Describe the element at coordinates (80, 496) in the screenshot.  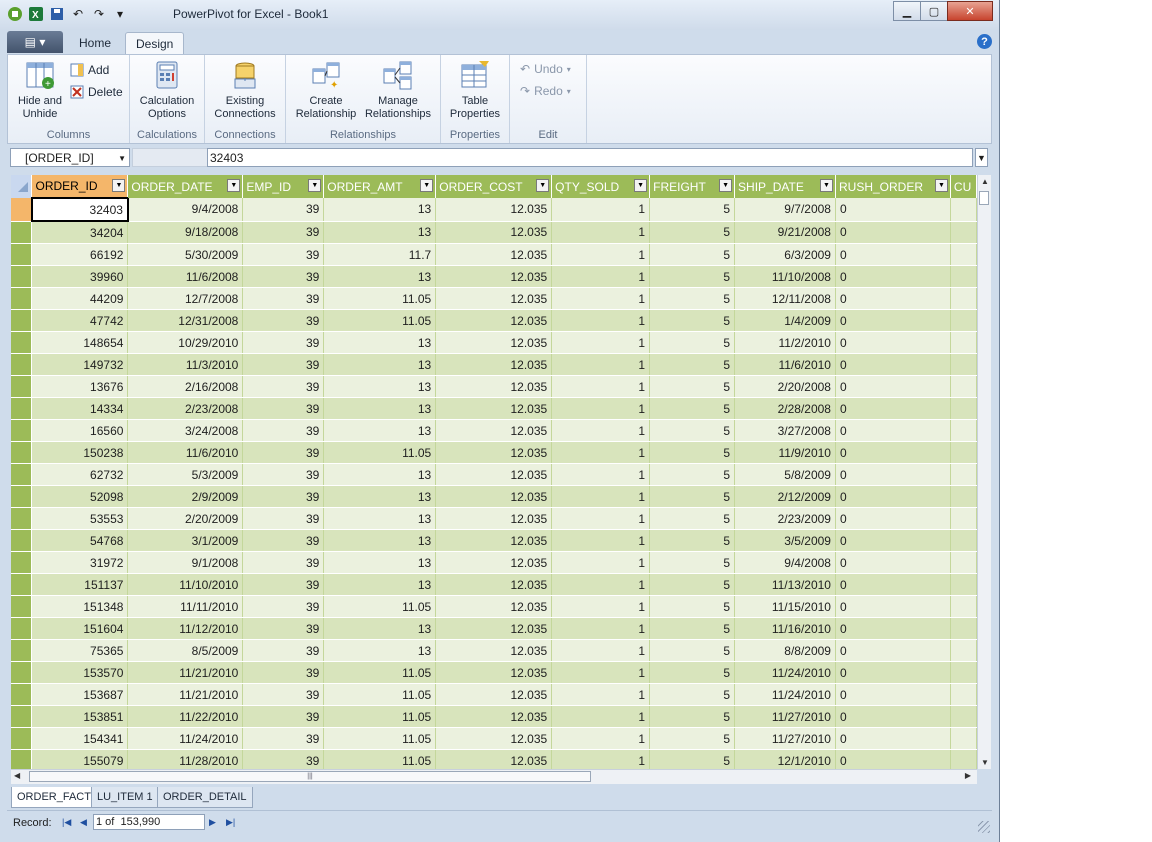
I see `table-cell: 52098` at that location.